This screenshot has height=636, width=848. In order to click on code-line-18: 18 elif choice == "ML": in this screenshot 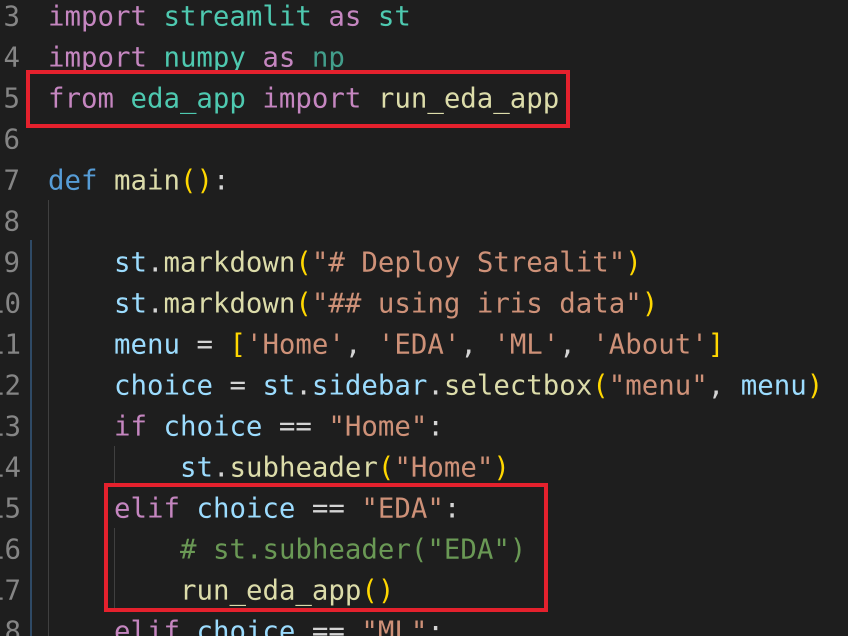, I will do `click(424, 623)`.